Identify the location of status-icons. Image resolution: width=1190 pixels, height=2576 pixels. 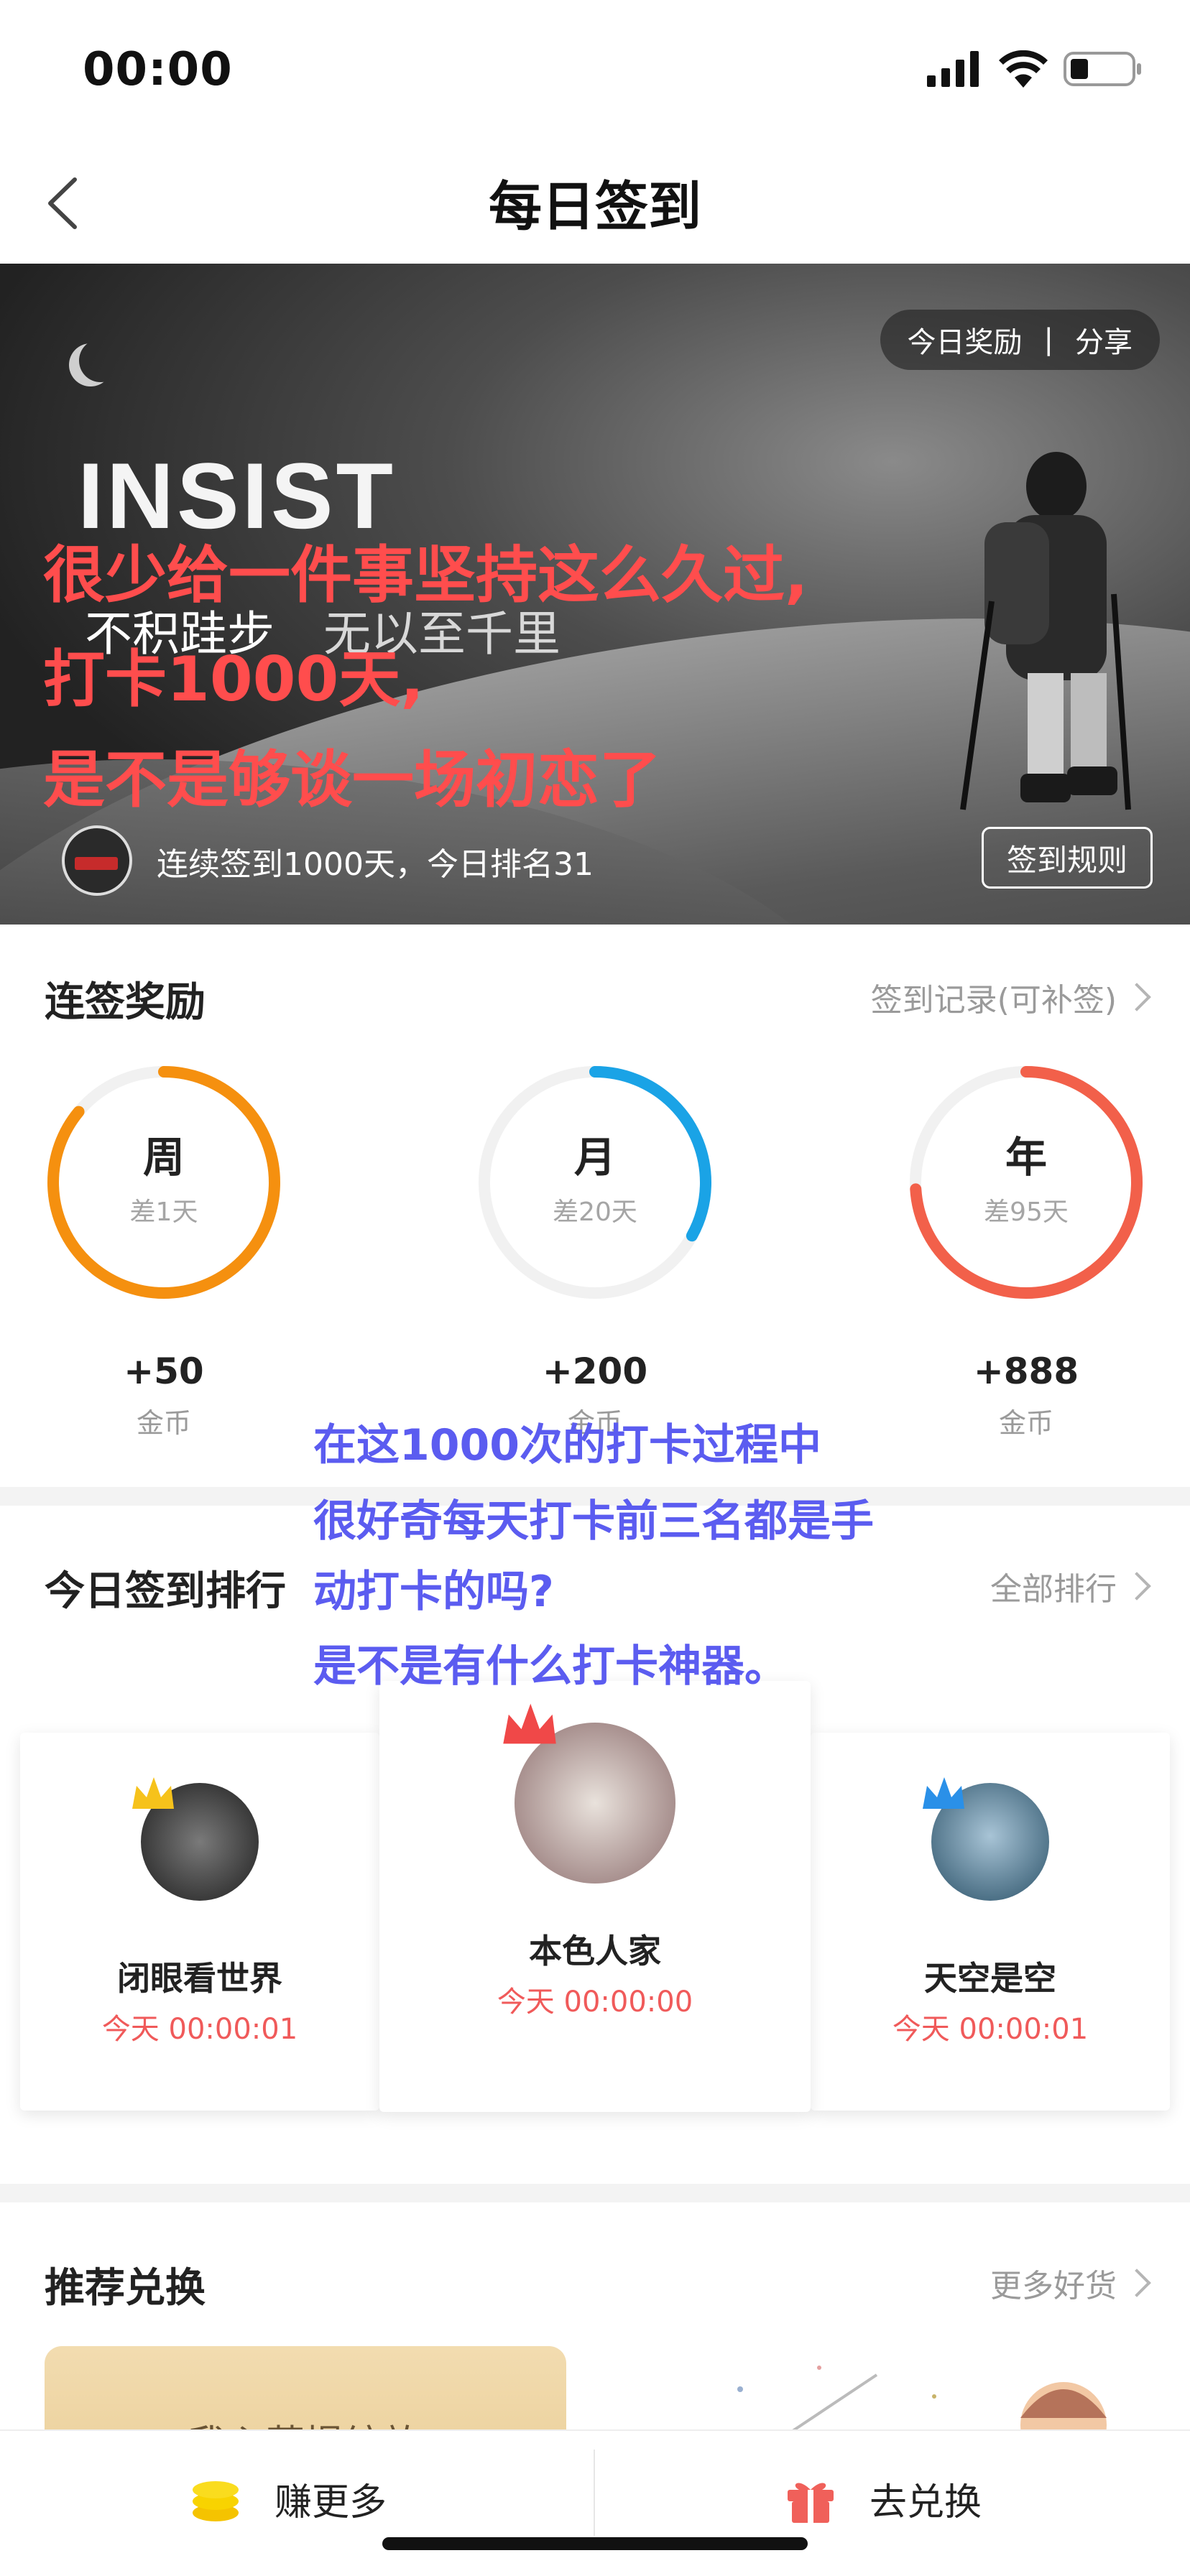
(1035, 69).